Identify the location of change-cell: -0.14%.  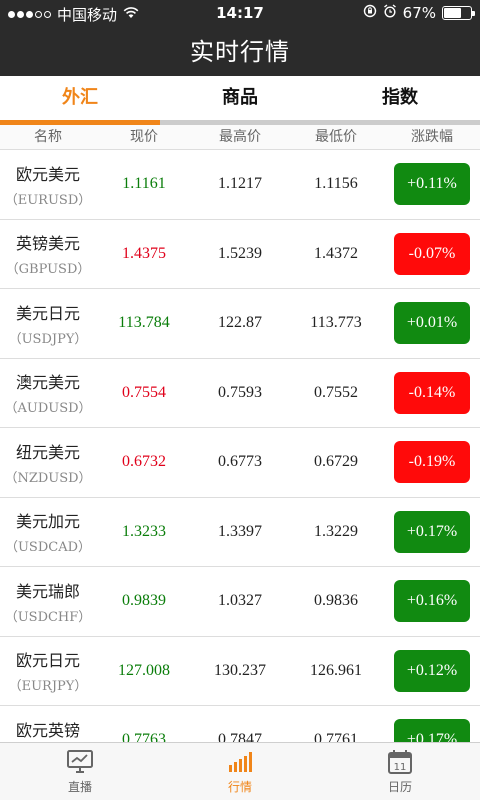
(432, 392).